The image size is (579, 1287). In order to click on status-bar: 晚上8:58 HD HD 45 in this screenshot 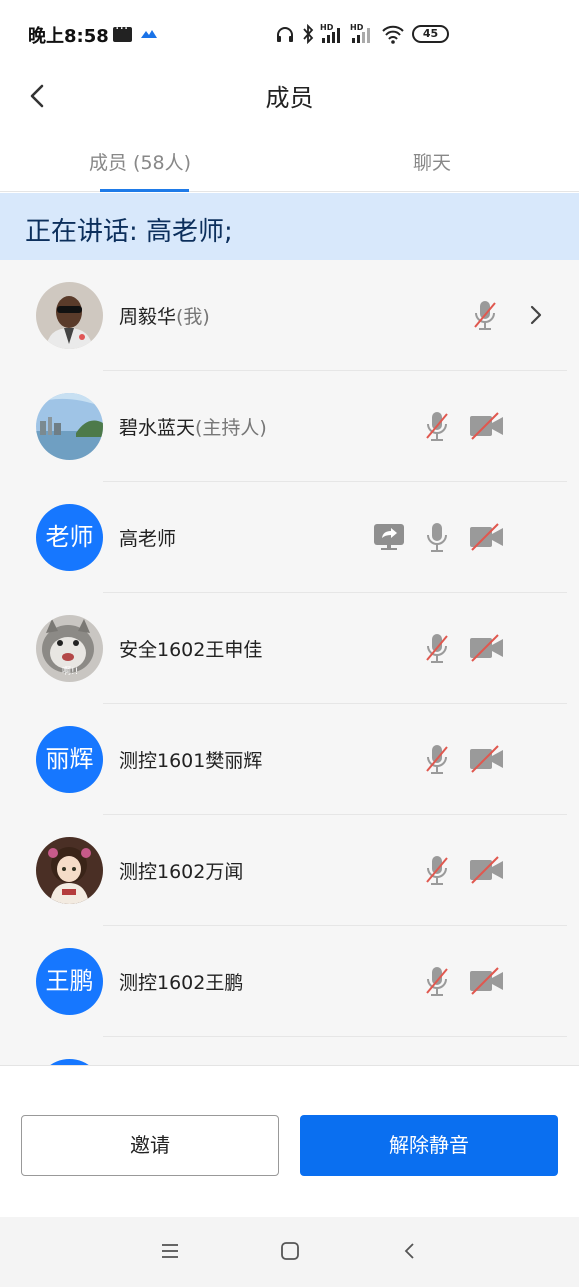, I will do `click(289, 34)`.